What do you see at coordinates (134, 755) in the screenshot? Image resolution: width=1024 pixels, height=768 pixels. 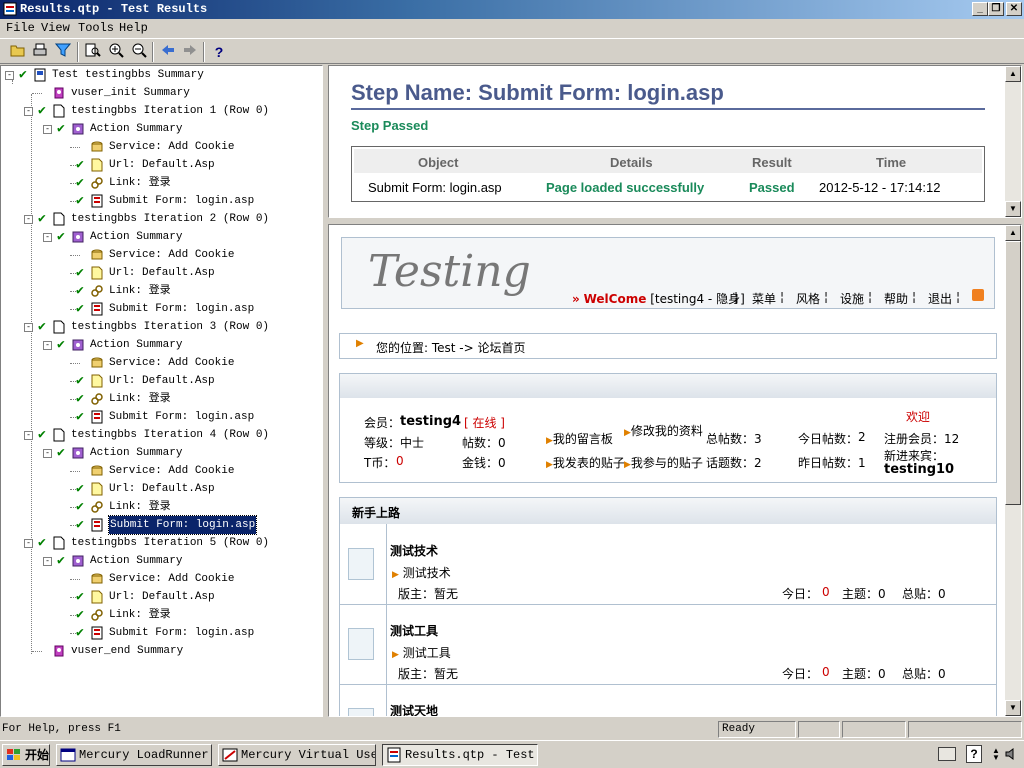 I see `taskbar-item-loadrunner: Mercury LoadRunner 8.1` at bounding box center [134, 755].